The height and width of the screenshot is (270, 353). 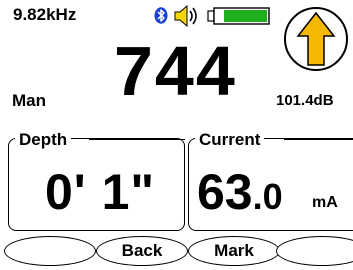 I want to click on battery-icon, so click(x=238, y=16).